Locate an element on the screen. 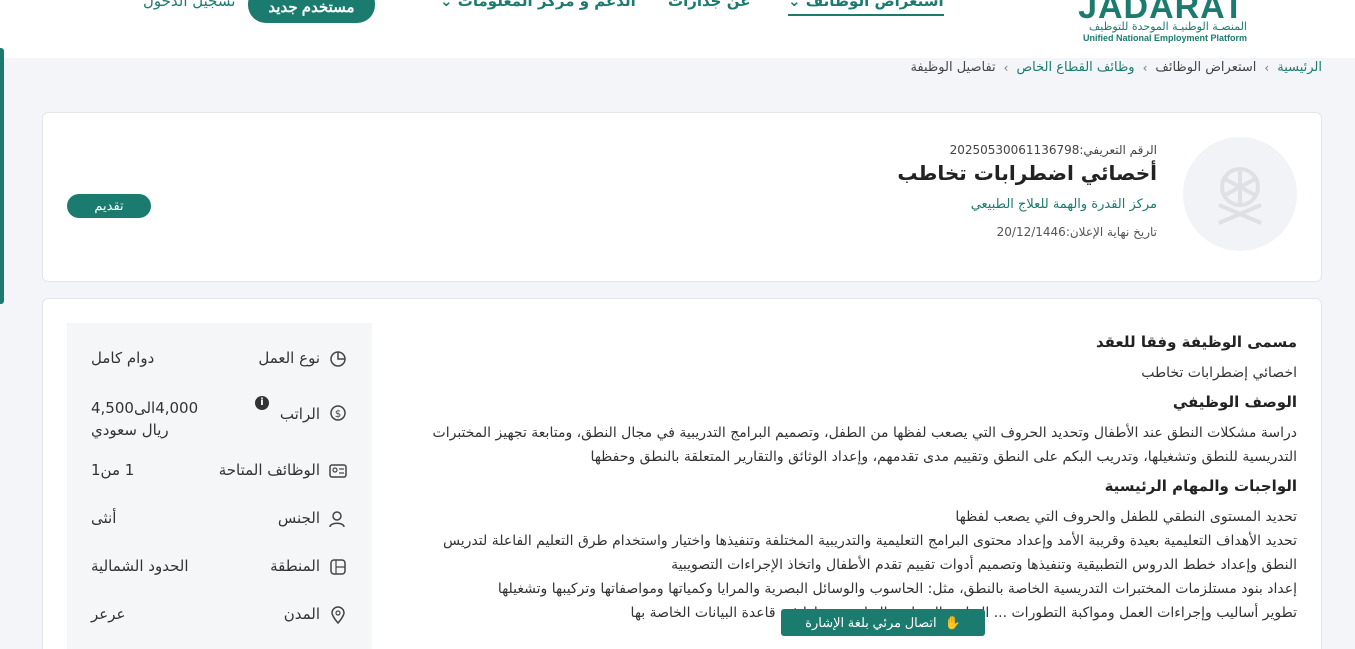 Image resolution: width=1355 pixels, height=649 pixels. sign-language-call-button: ✋ اتصال مرئي بلغة الإشارة is located at coordinates (883, 622).